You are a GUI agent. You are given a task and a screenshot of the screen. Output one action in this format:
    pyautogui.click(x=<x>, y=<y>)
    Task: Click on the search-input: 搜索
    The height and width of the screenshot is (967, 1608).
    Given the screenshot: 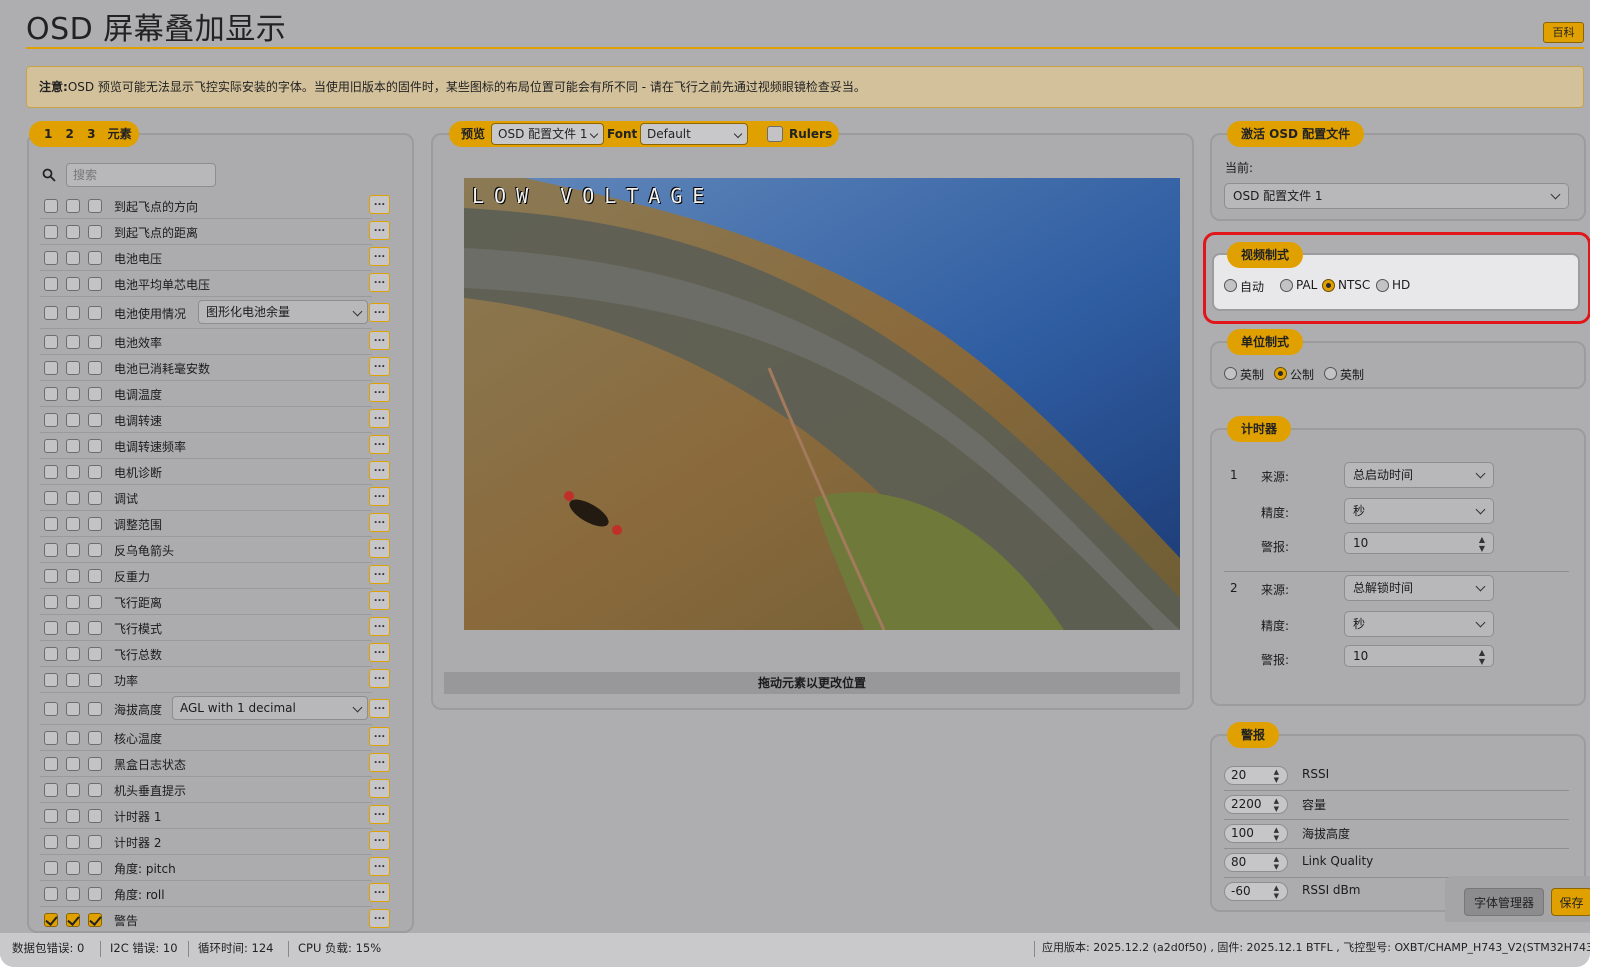 What is the action you would take?
    pyautogui.click(x=141, y=175)
    